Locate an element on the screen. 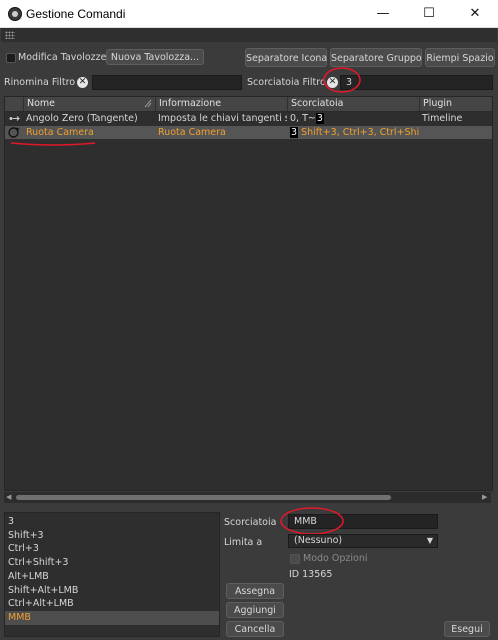 The width and height of the screenshot is (498, 640). annotation-underline is located at coordinates (53, 144).